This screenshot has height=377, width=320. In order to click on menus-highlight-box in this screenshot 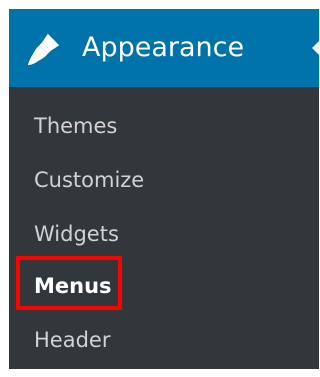, I will do `click(69, 283)`.